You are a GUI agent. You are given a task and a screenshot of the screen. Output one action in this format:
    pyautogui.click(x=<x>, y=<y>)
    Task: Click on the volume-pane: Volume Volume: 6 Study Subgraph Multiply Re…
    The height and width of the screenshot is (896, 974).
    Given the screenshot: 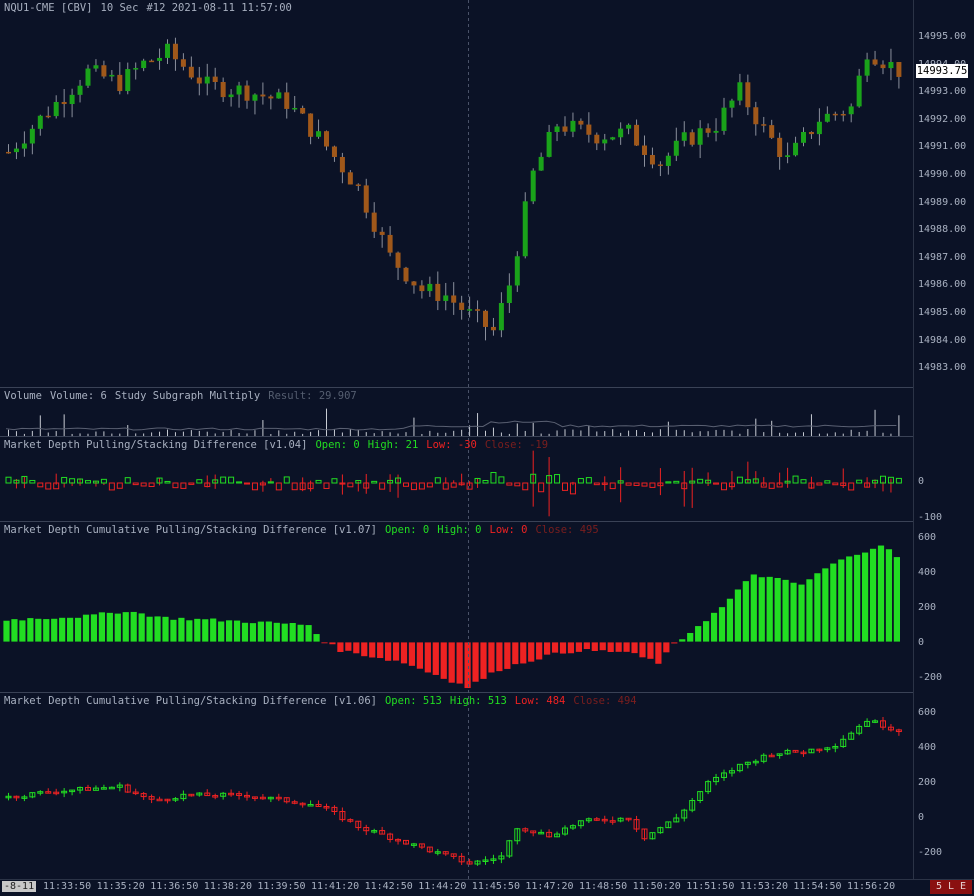 What is the action you would take?
    pyautogui.click(x=456, y=412)
    